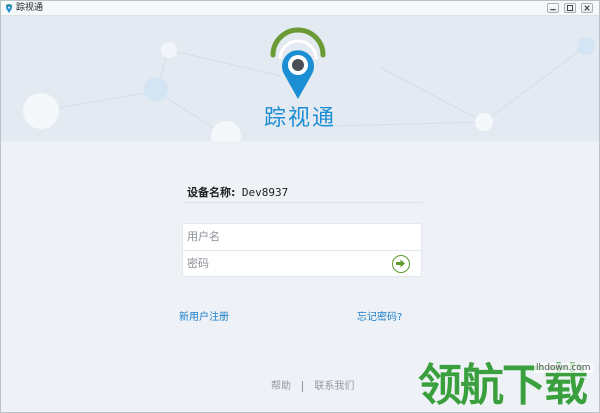 The height and width of the screenshot is (413, 600). I want to click on watermark: 领航下载 lhdown.com, so click(508, 379).